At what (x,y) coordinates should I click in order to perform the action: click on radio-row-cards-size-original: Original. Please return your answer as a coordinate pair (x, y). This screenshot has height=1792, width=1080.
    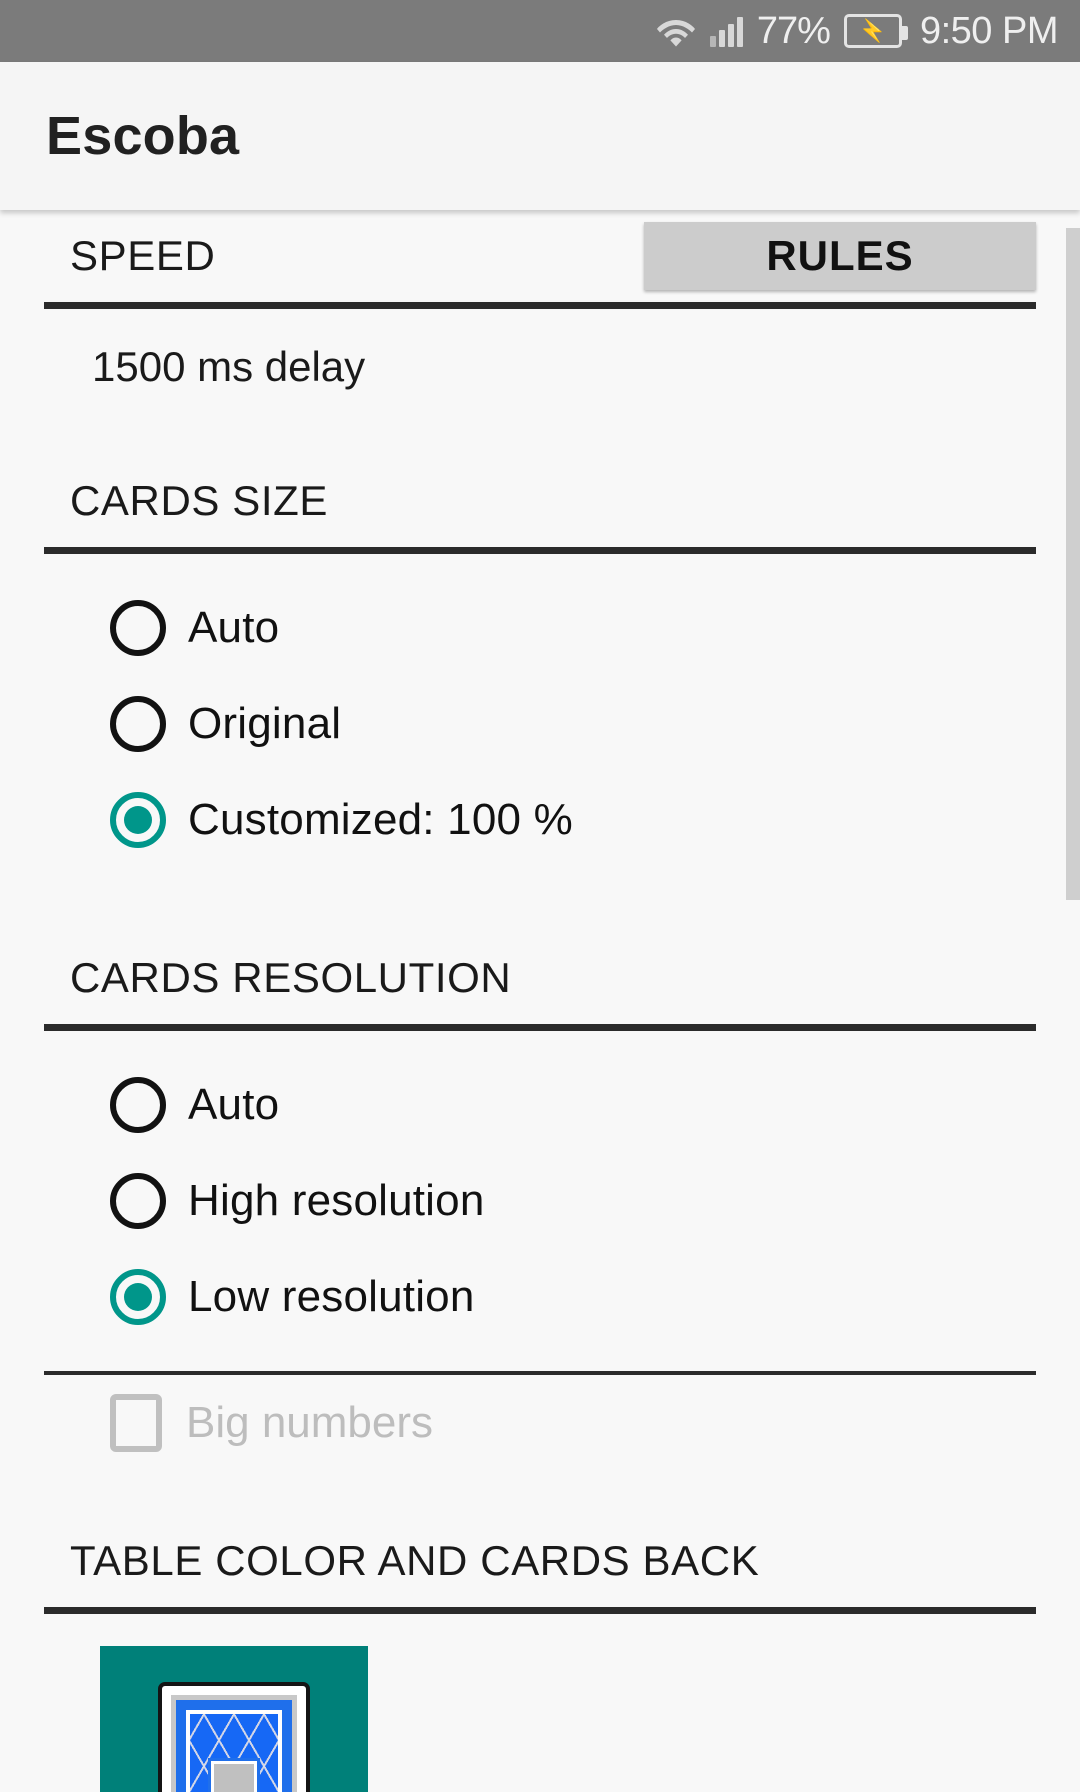
    Looking at the image, I should click on (540, 724).